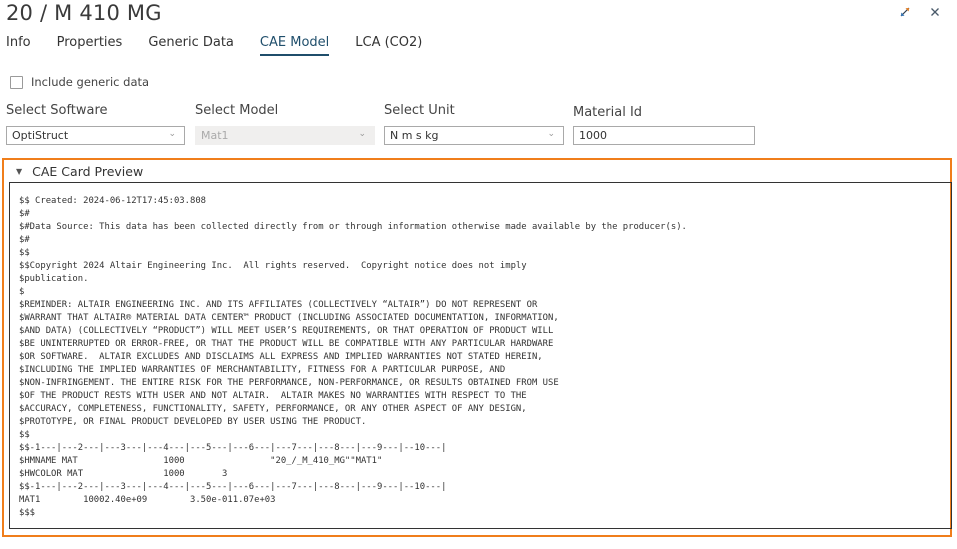  What do you see at coordinates (285, 135) in the screenshot?
I see `model-select: Mat1 ⌄` at bounding box center [285, 135].